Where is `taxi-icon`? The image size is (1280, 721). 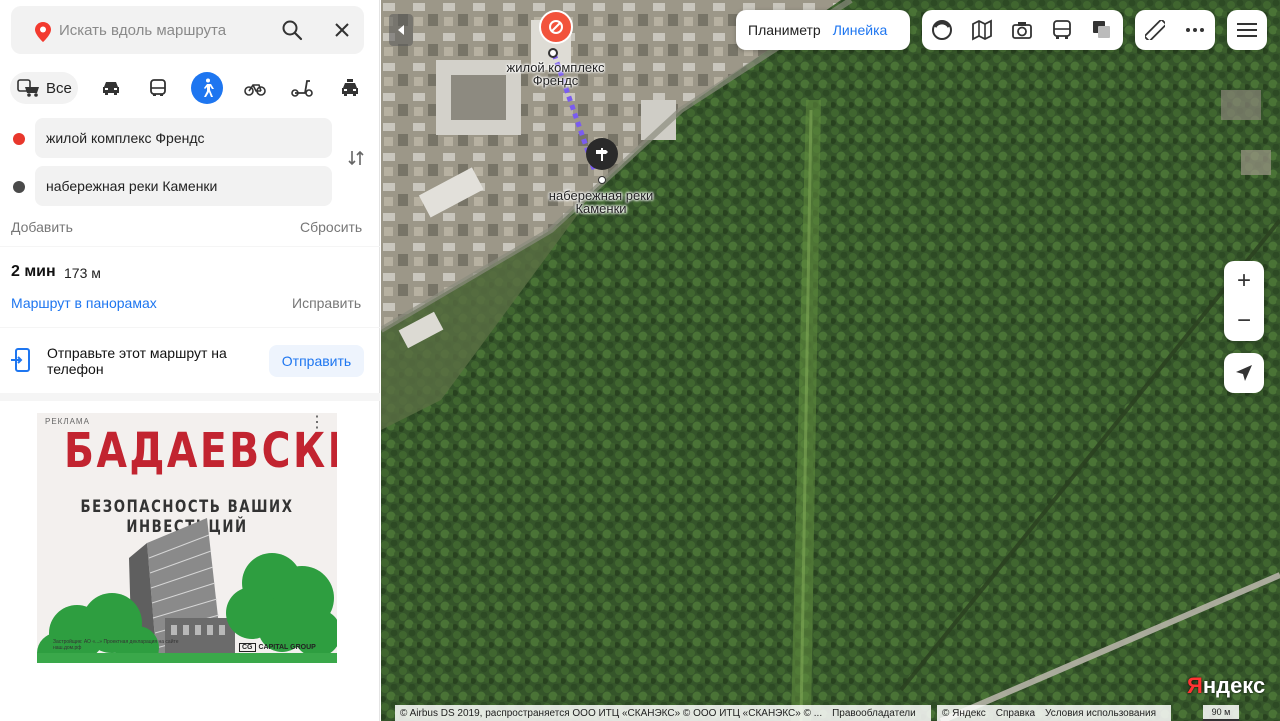 taxi-icon is located at coordinates (350, 87).